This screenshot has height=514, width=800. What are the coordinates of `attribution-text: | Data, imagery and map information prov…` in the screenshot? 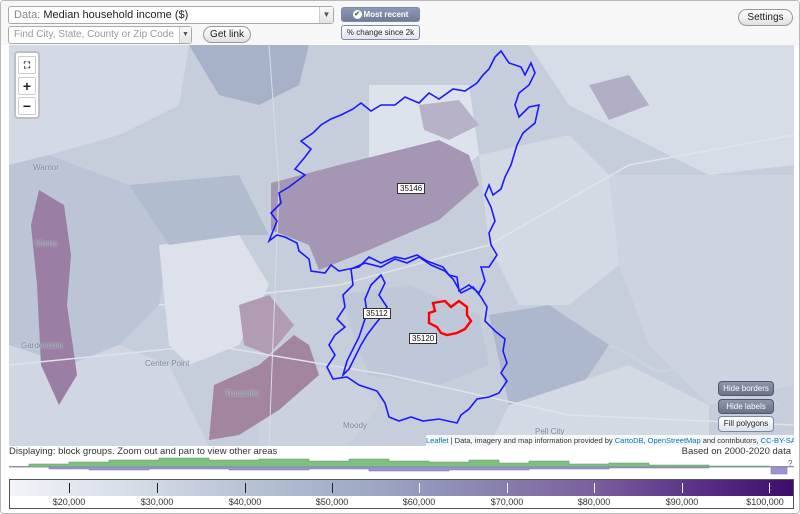 It's located at (531, 440).